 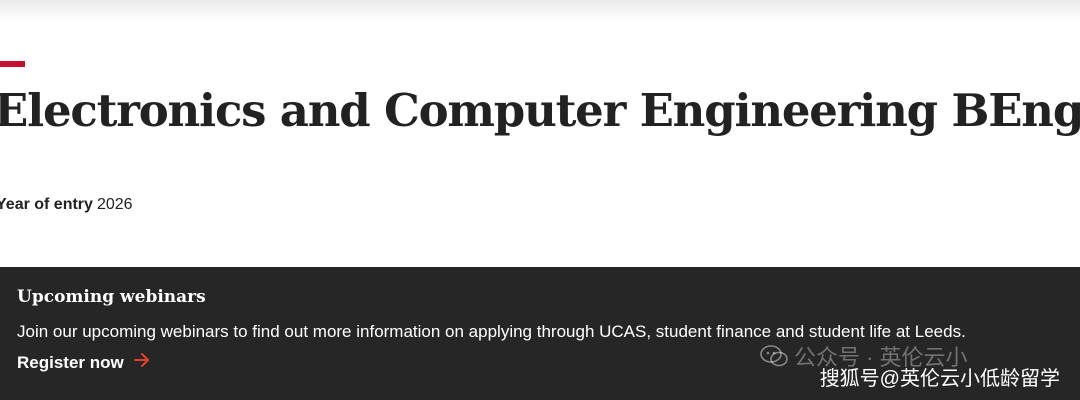 I want to click on year-of-entry-value: 2026, so click(x=114, y=204).